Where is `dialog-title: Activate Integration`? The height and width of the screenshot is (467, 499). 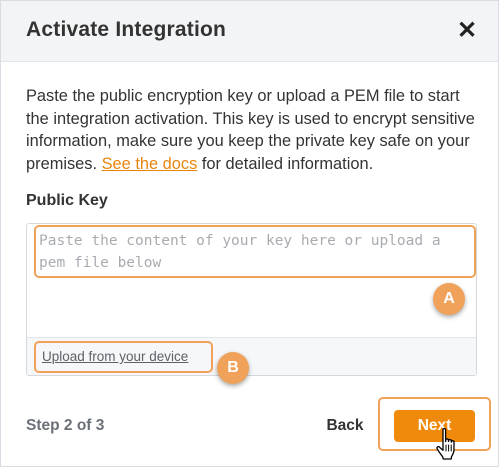
dialog-title: Activate Integration is located at coordinates (126, 29).